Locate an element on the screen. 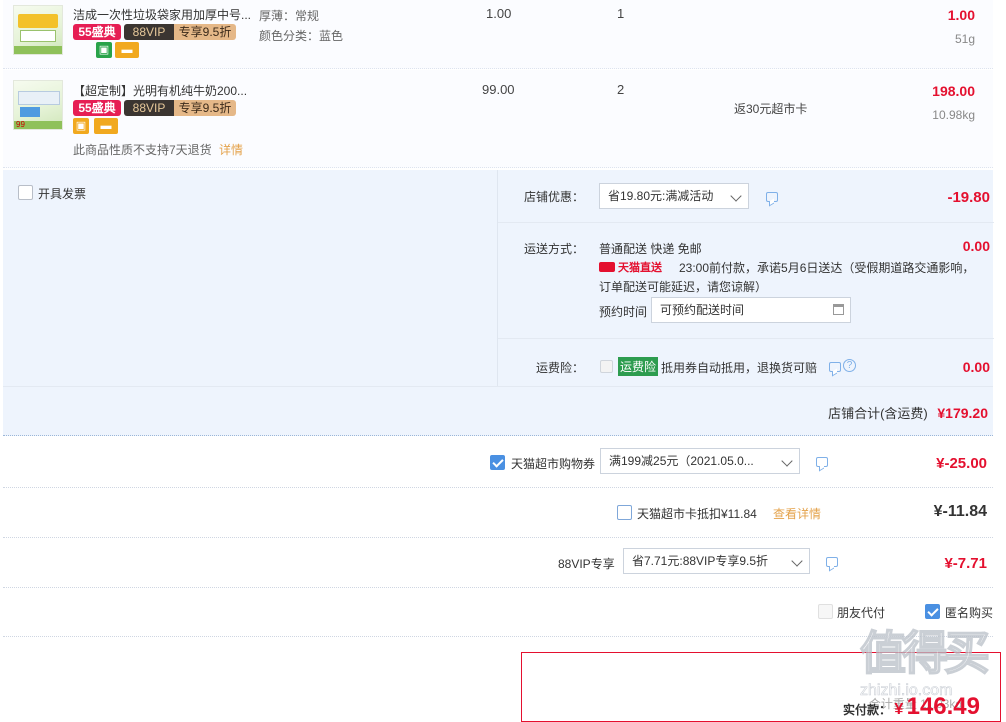 The width and height of the screenshot is (1006, 722). vip-discount-select: 省7.71元:88VIP专享9.5折 is located at coordinates (716, 561).